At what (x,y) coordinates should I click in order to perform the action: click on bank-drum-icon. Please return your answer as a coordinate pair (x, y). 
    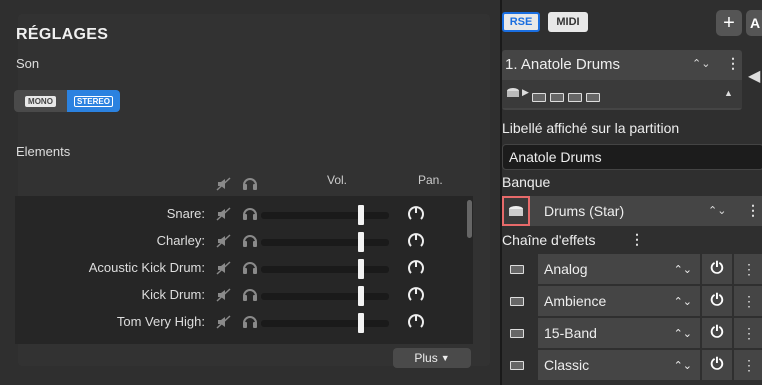
    Looking at the image, I should click on (516, 211).